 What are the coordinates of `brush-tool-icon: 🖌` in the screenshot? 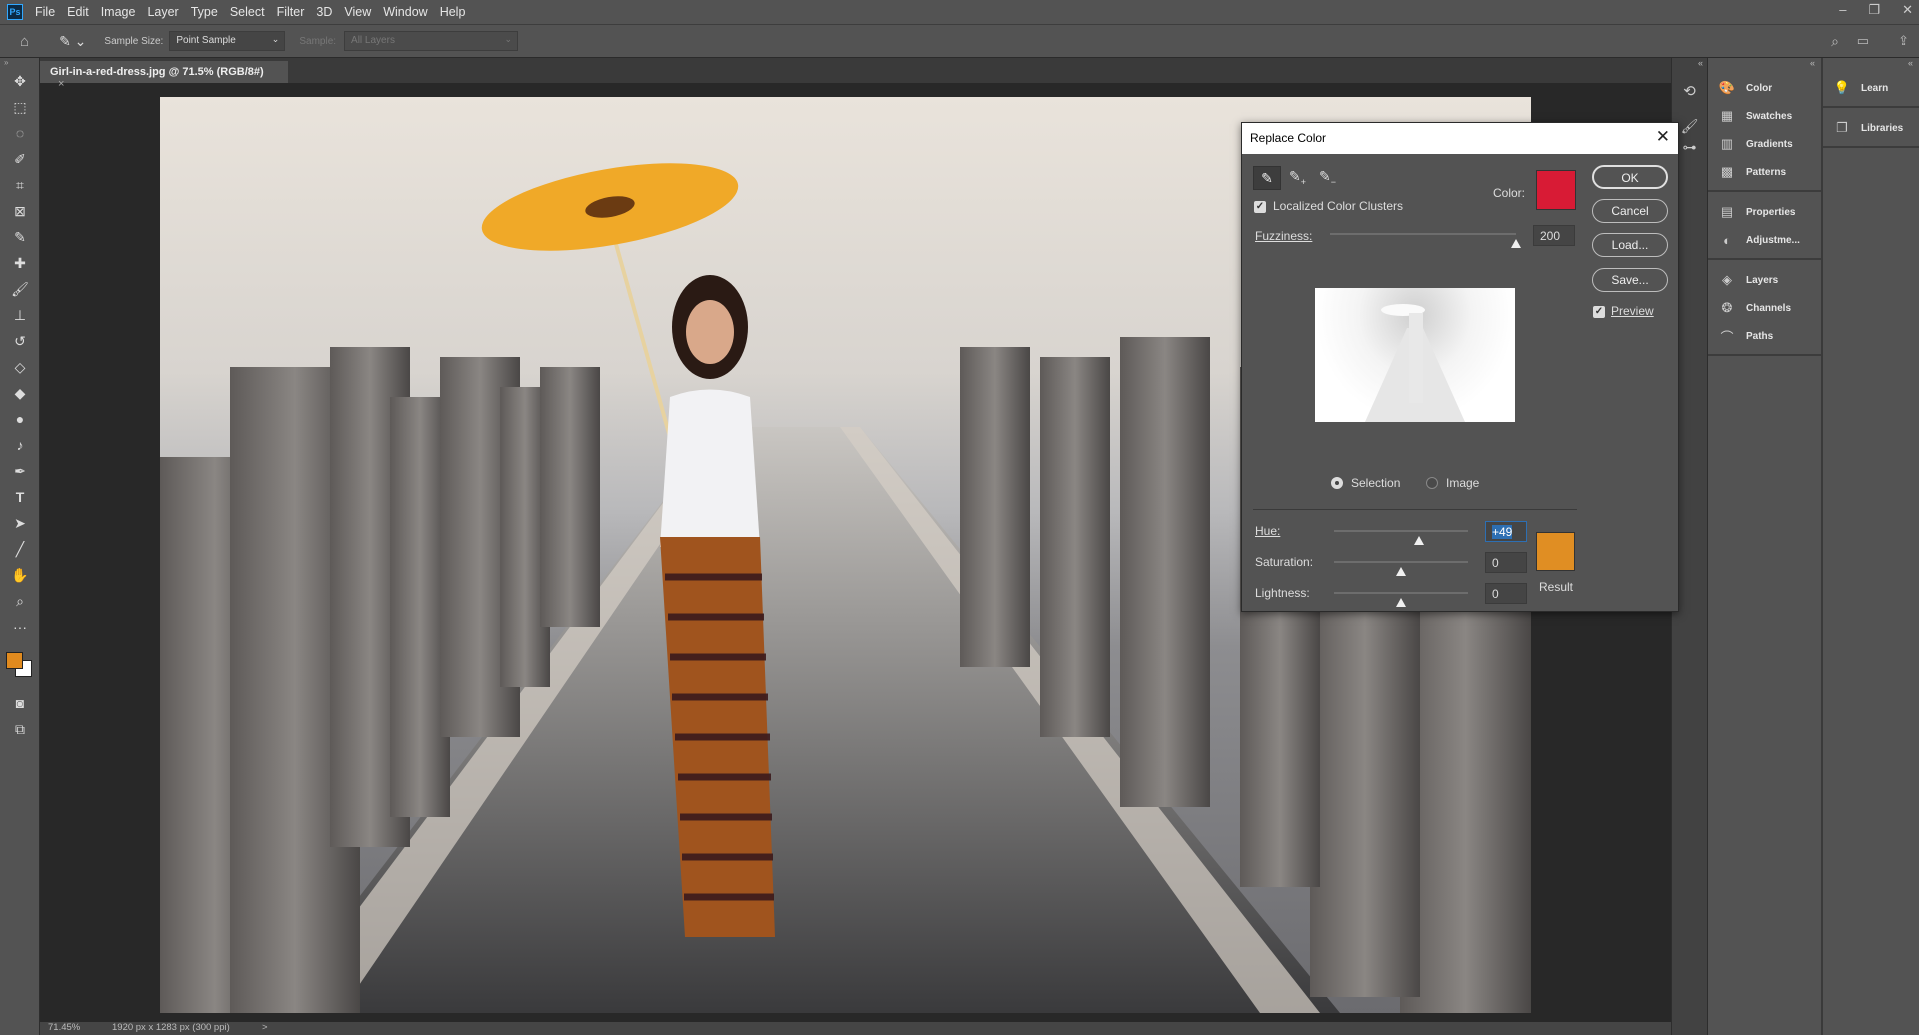 It's located at (20, 289).